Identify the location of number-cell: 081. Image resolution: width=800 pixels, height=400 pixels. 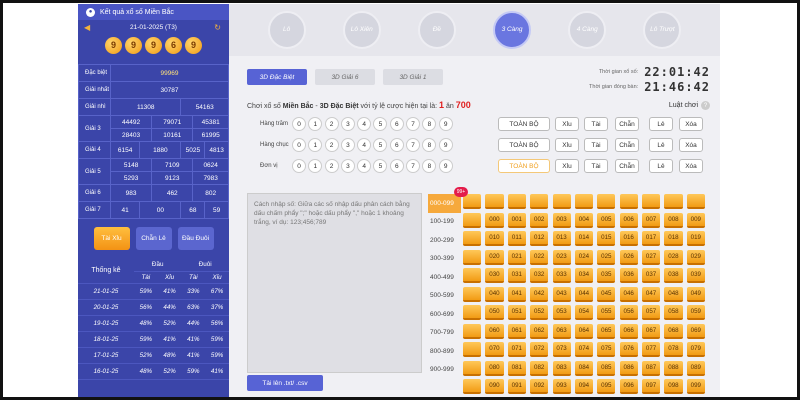
(516, 368).